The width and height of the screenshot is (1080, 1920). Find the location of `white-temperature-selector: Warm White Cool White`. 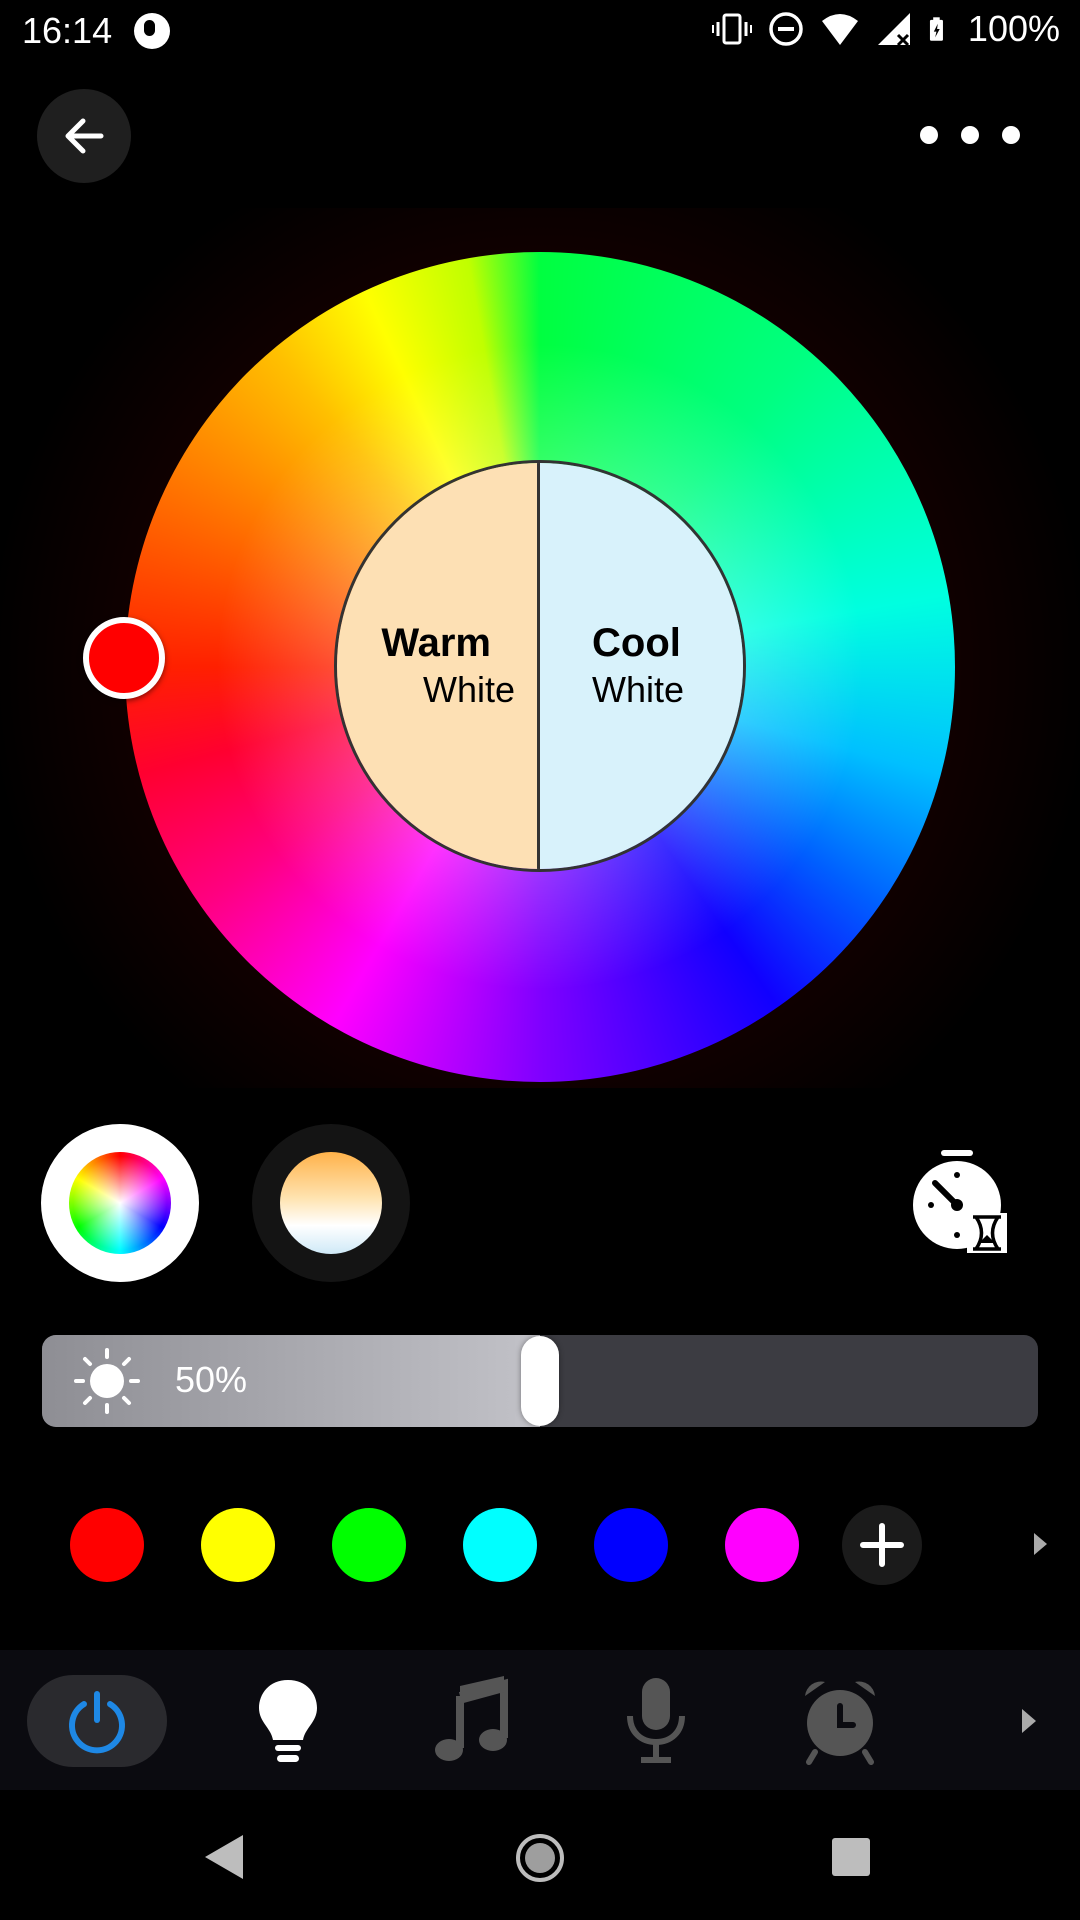

white-temperature-selector: Warm White Cool White is located at coordinates (540, 666).